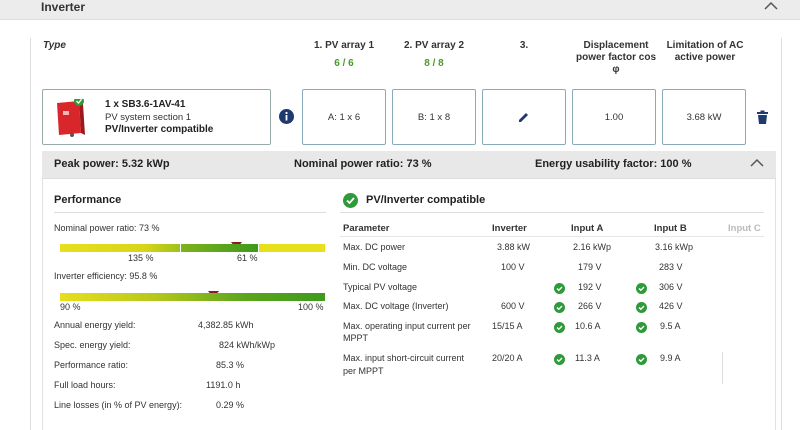 The image size is (800, 430). I want to click on row-4-inverter: 15/15 A, so click(507, 326).